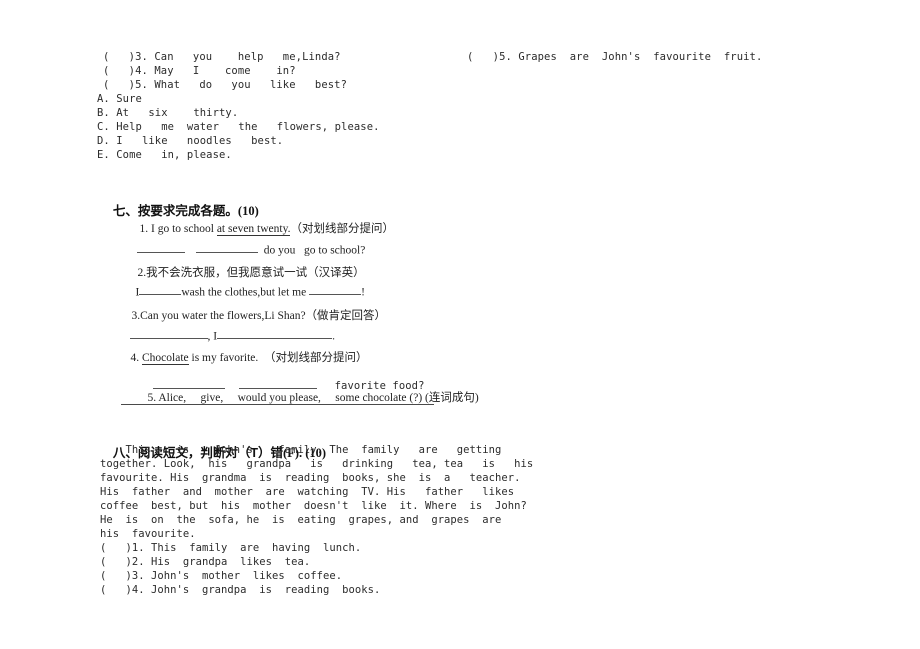  Describe the element at coordinates (168, 113) in the screenshot. I see `matching-option-b: B. At six thirty.` at that location.